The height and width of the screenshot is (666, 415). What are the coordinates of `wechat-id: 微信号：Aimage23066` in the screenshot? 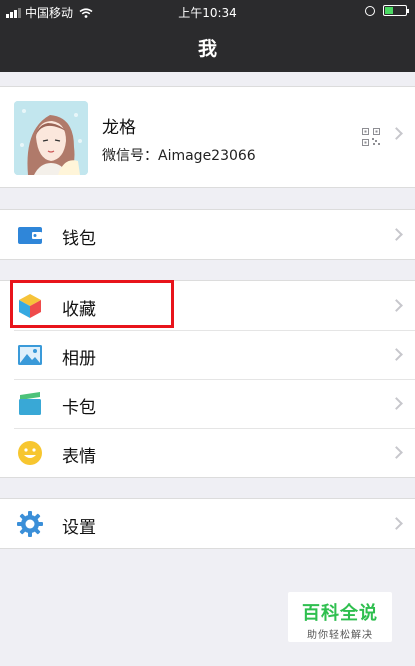 It's located at (179, 156).